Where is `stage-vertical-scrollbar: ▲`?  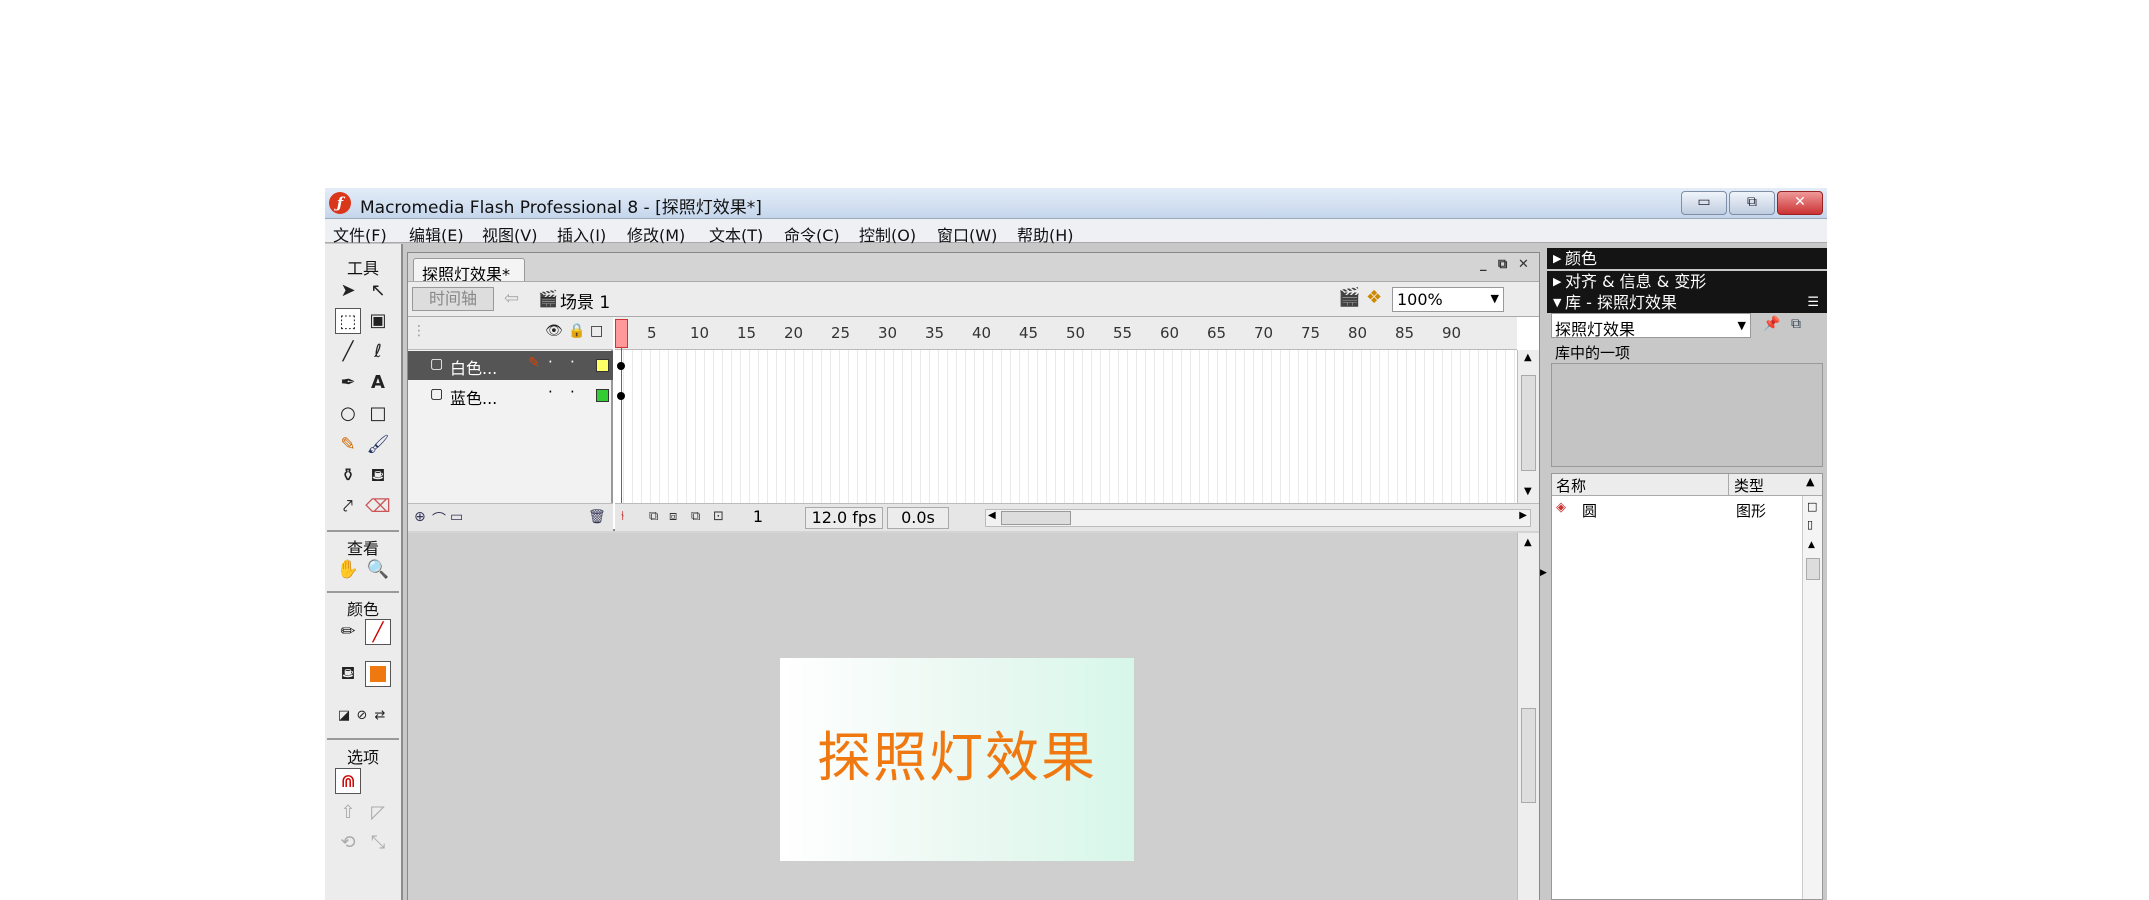
stage-vertical-scrollbar: ▲ is located at coordinates (1528, 716).